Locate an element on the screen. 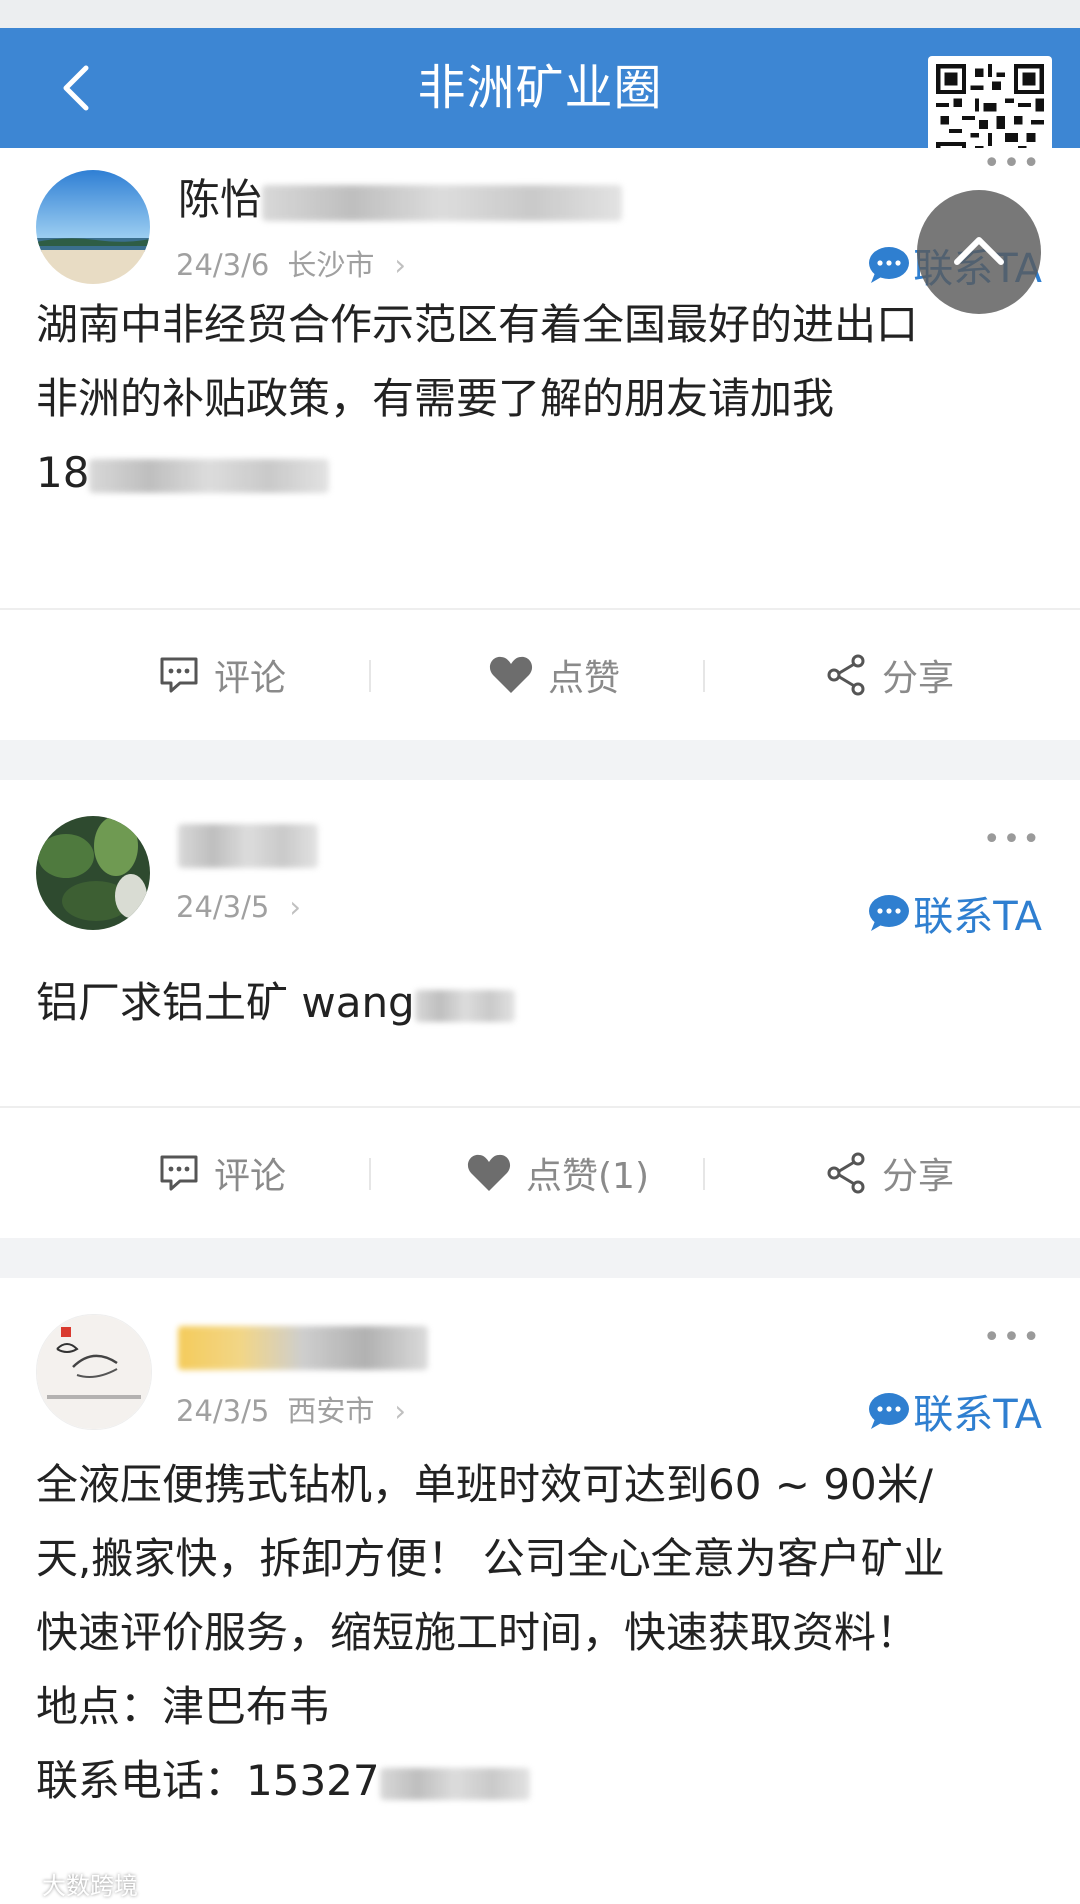  post-city: 长沙市 is located at coordinates (331, 265).